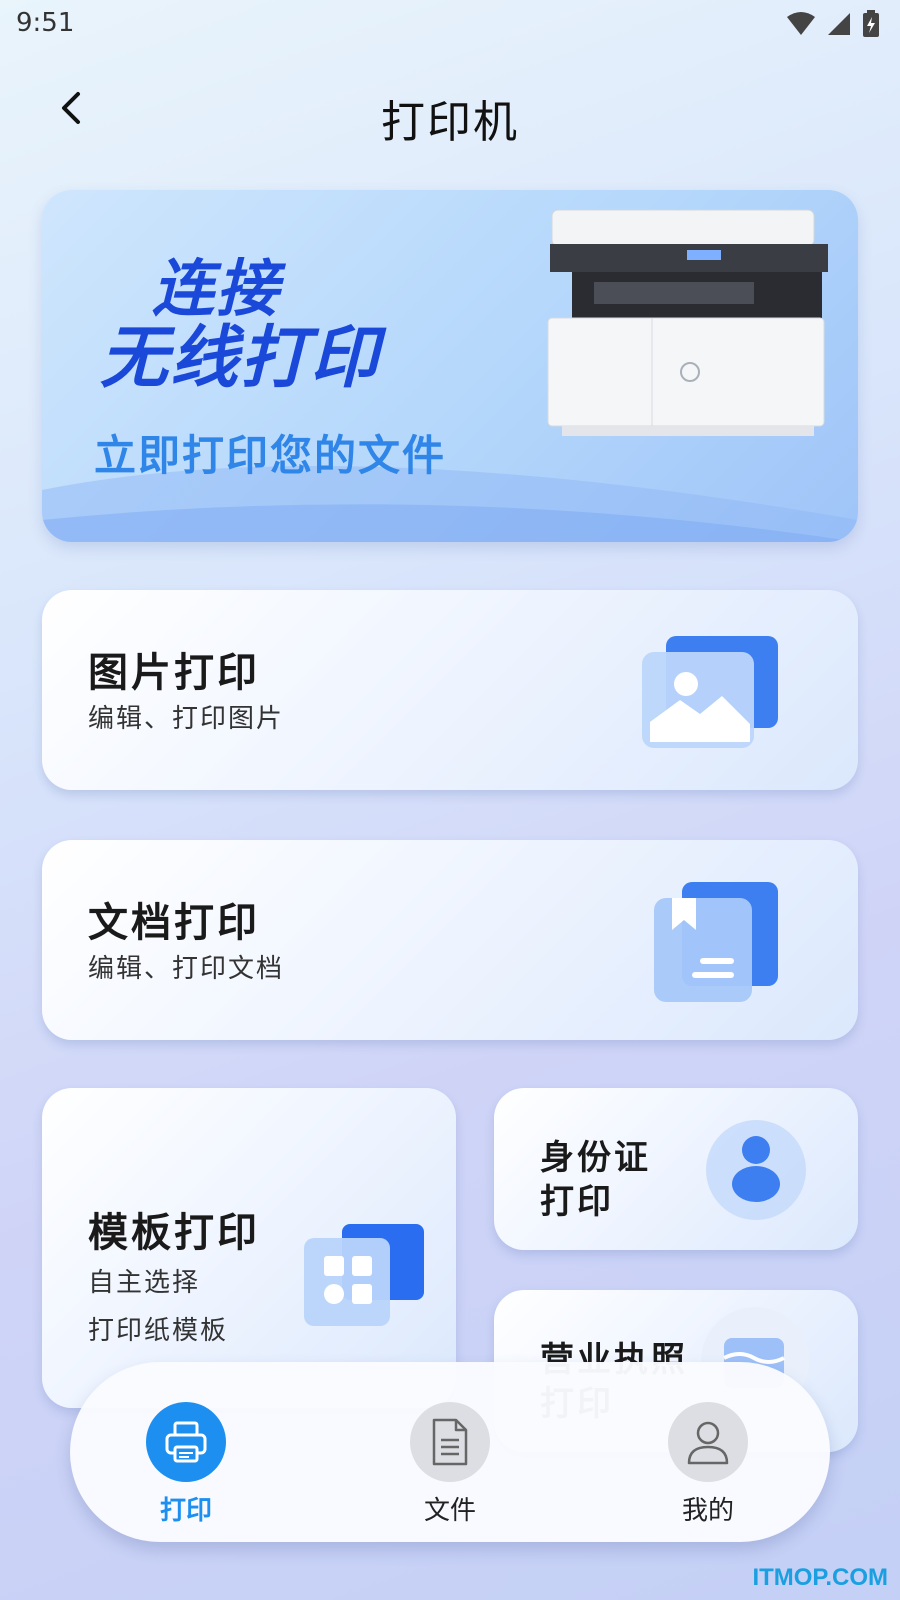 The image size is (900, 1600). What do you see at coordinates (716, 942) in the screenshot?
I see `document-icon` at bounding box center [716, 942].